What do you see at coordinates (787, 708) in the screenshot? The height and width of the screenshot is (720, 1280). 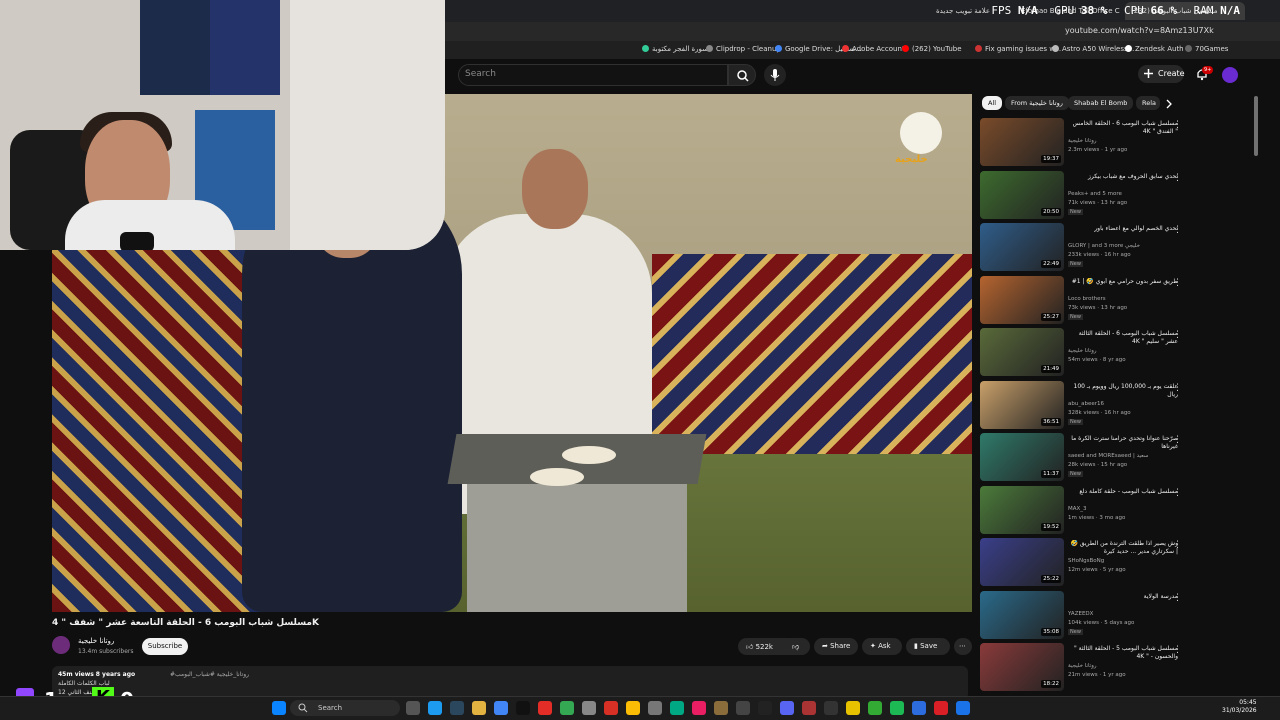 I see `discord-icon` at bounding box center [787, 708].